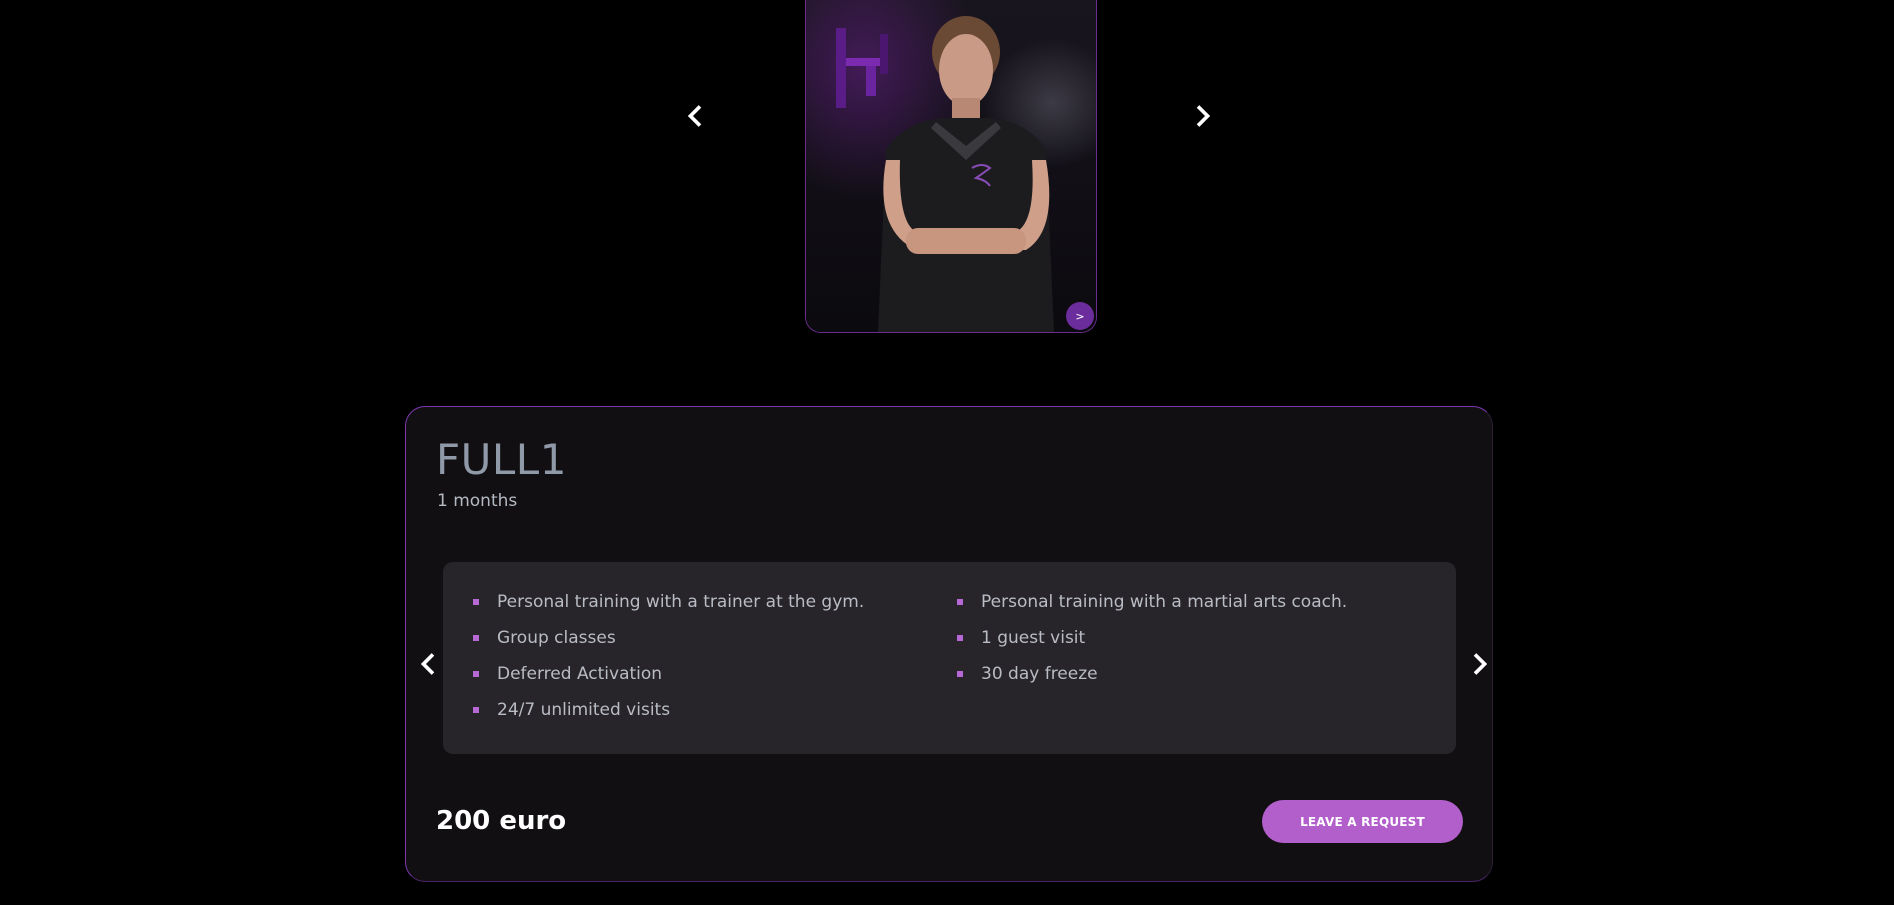 The image size is (1894, 905). Describe the element at coordinates (1152, 680) in the screenshot. I see `feature-item: 30 day freeze` at that location.